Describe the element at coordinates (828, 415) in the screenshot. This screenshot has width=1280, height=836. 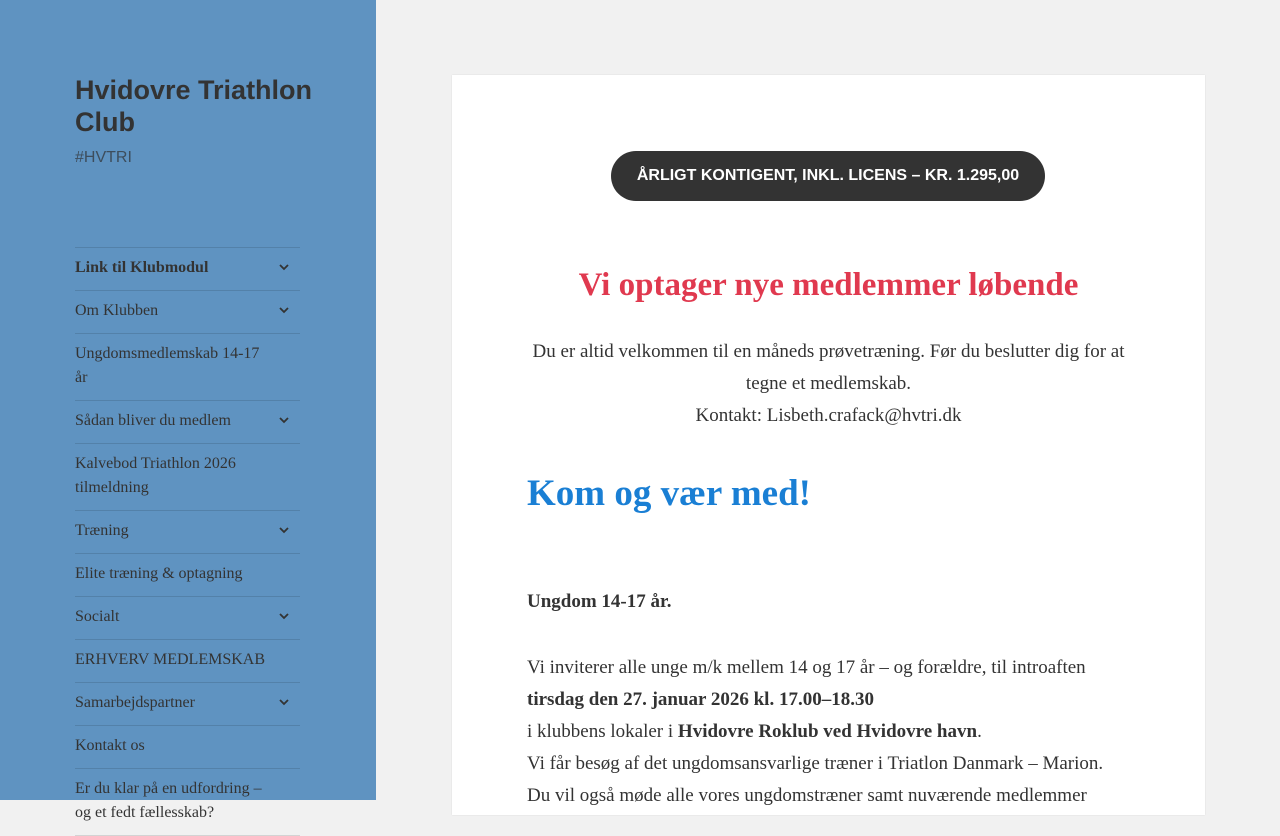
I see `contact-text: Kontakt: Lisbeth.crafack@hvtri.dk` at that location.